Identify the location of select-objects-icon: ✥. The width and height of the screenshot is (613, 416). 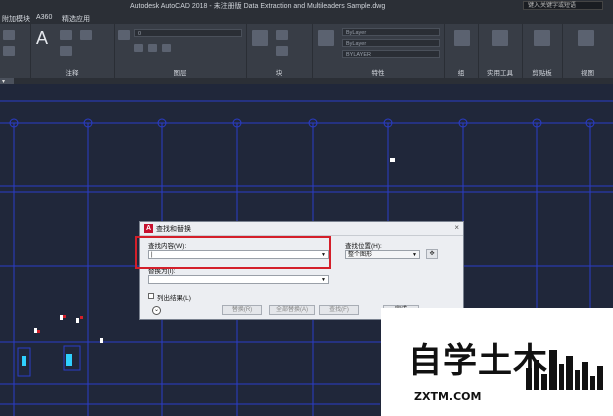
(432, 254).